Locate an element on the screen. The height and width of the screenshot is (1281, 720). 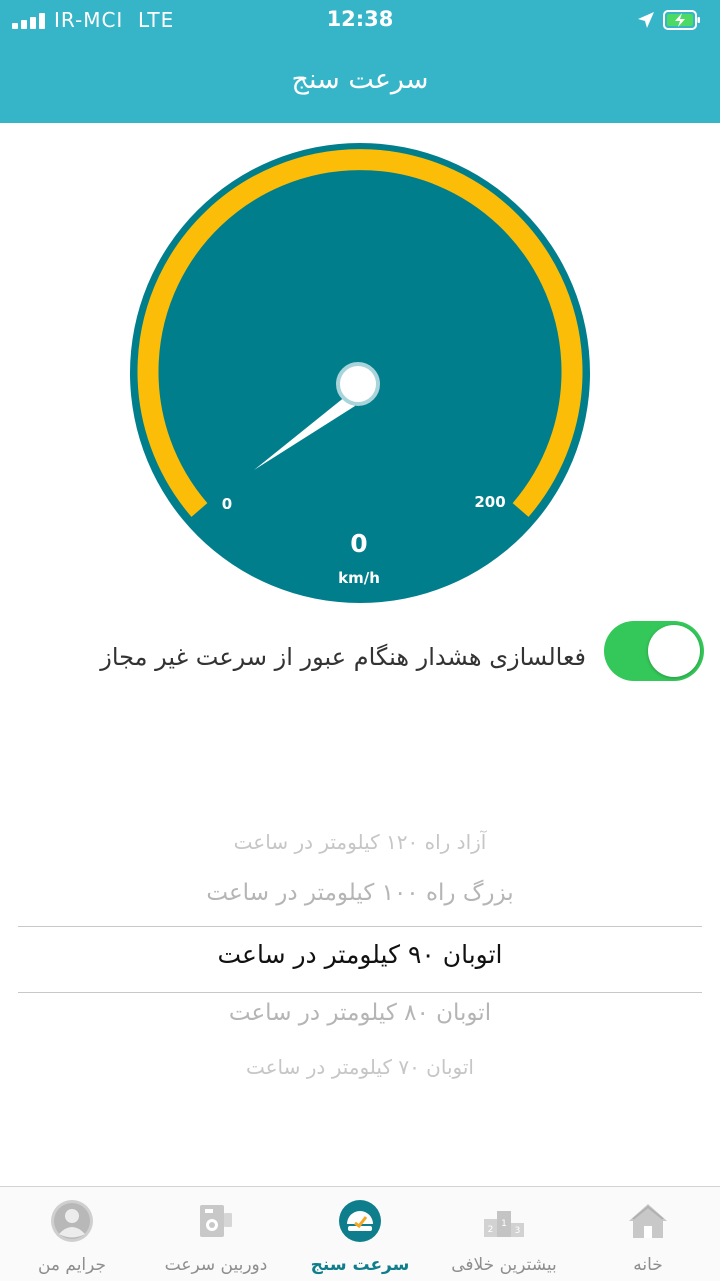
app-header: IR-MCI LTE 12:38 سرعت سنج is located at coordinates (360, 61).